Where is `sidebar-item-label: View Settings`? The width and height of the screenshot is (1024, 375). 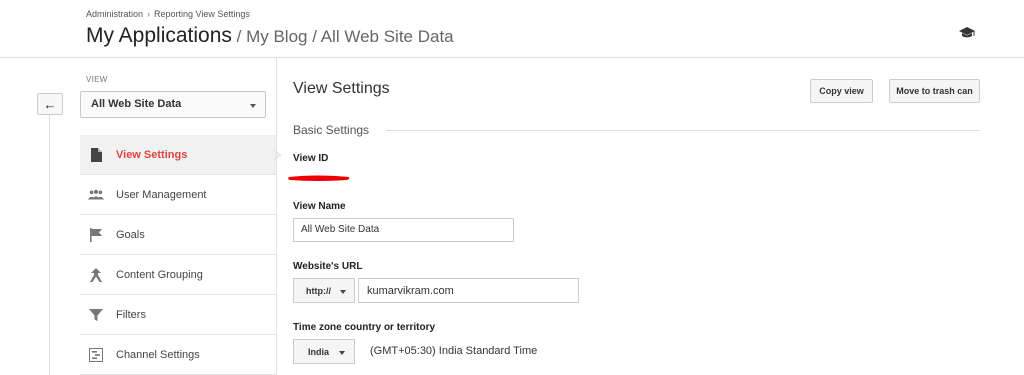 sidebar-item-label: View Settings is located at coordinates (152, 154).